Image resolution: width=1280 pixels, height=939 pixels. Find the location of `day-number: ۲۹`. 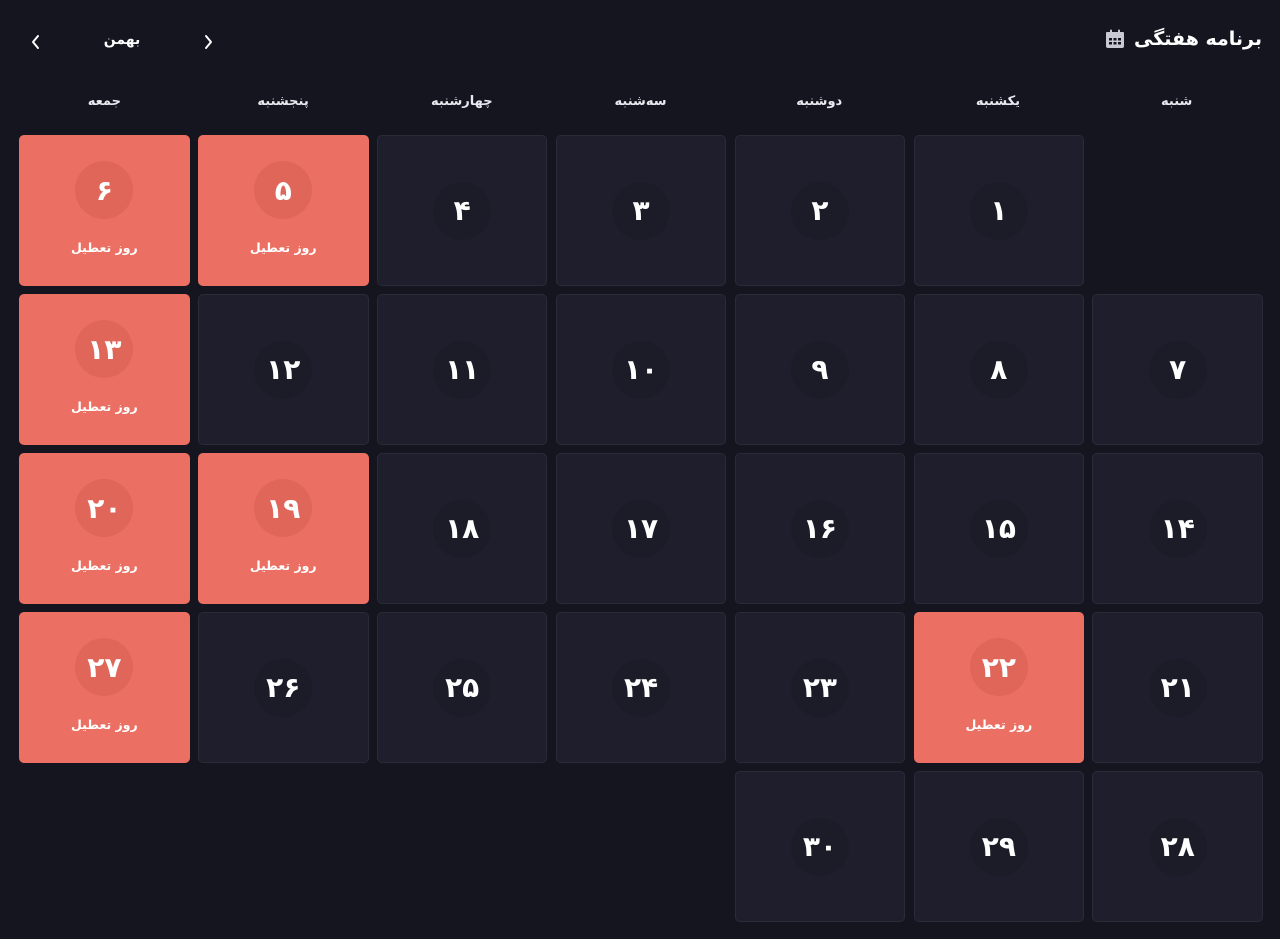

day-number: ۲۹ is located at coordinates (998, 846).